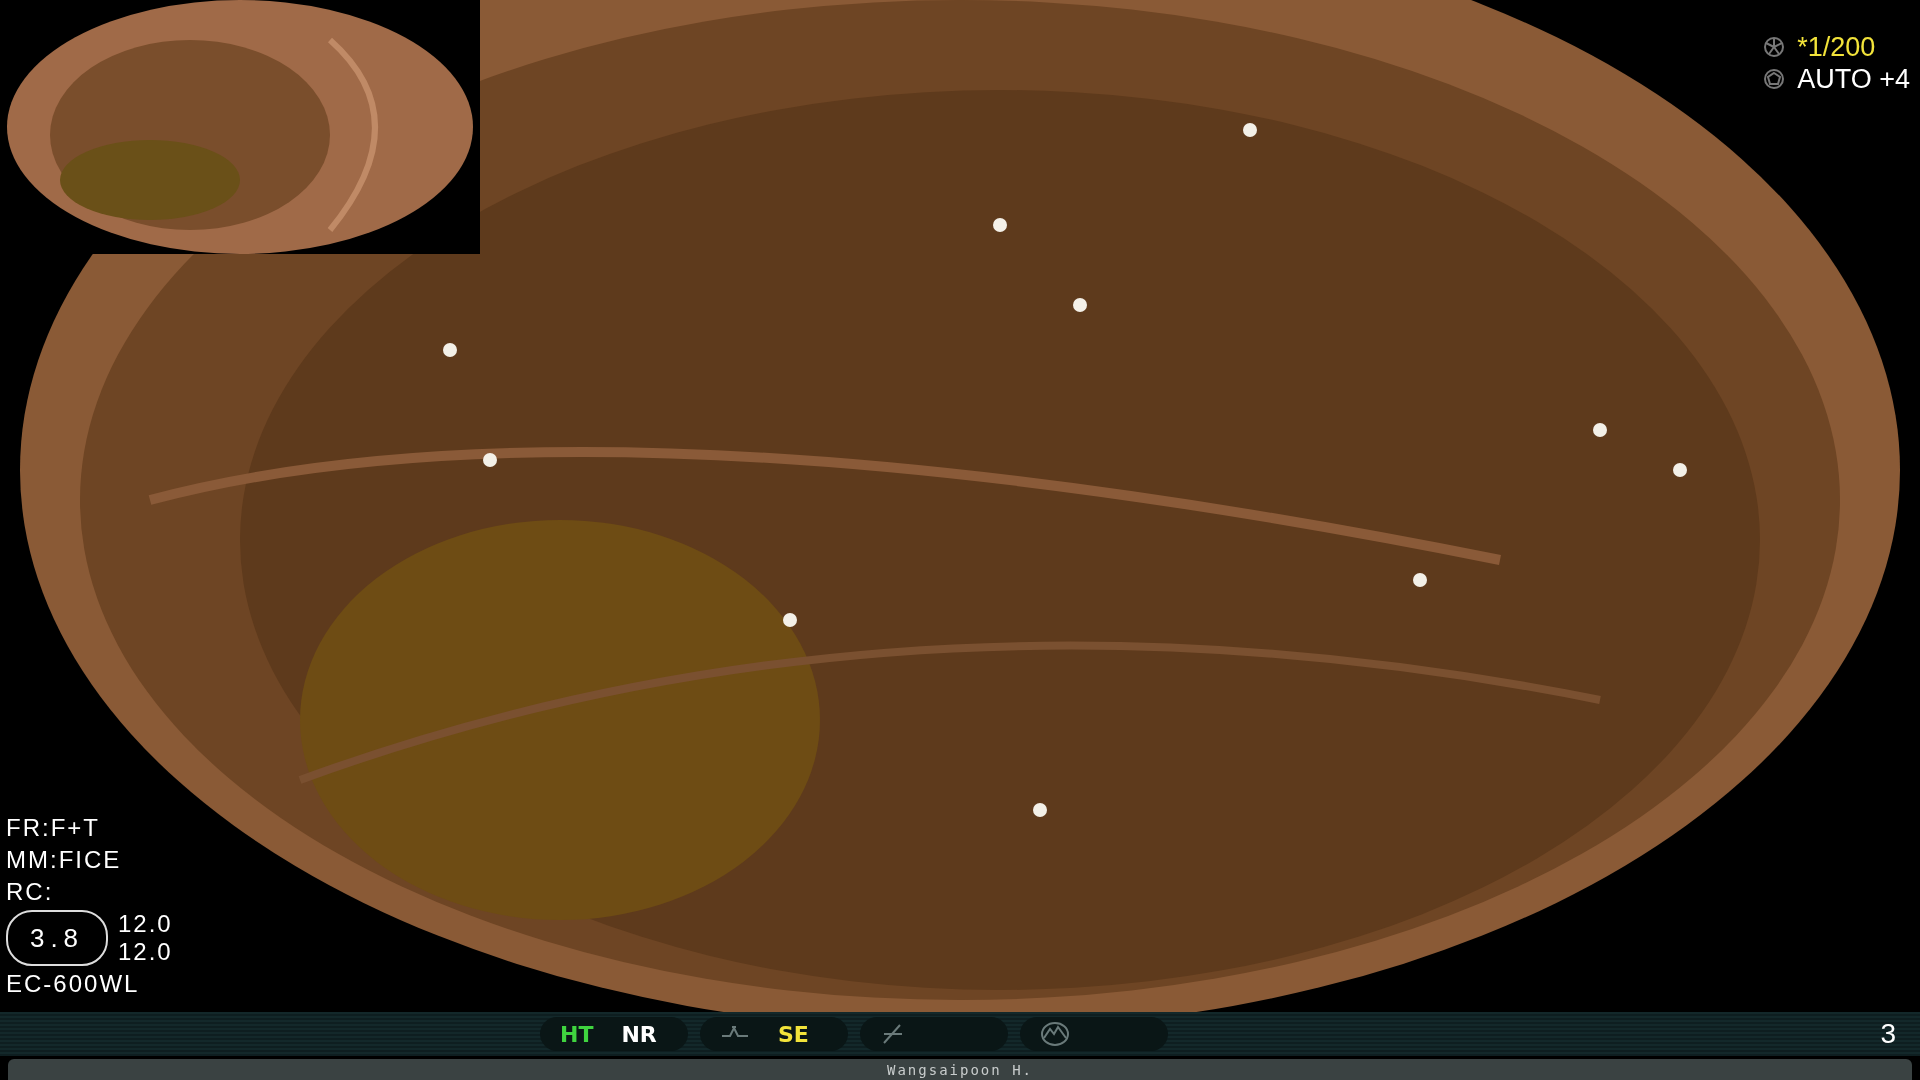 This screenshot has height=1080, width=1920. I want to click on page-number: 3, so click(1888, 1034).